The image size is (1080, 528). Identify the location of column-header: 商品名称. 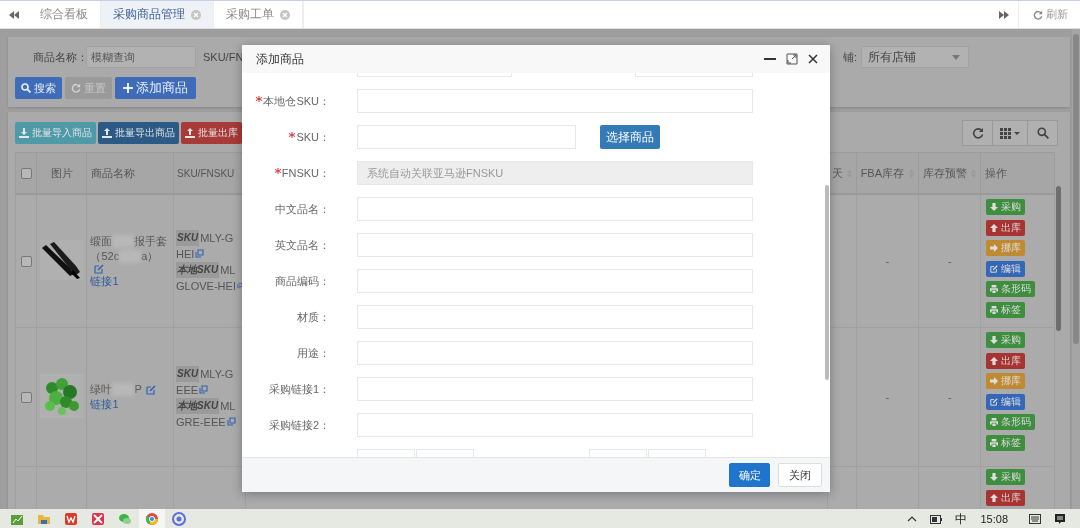
(113, 172).